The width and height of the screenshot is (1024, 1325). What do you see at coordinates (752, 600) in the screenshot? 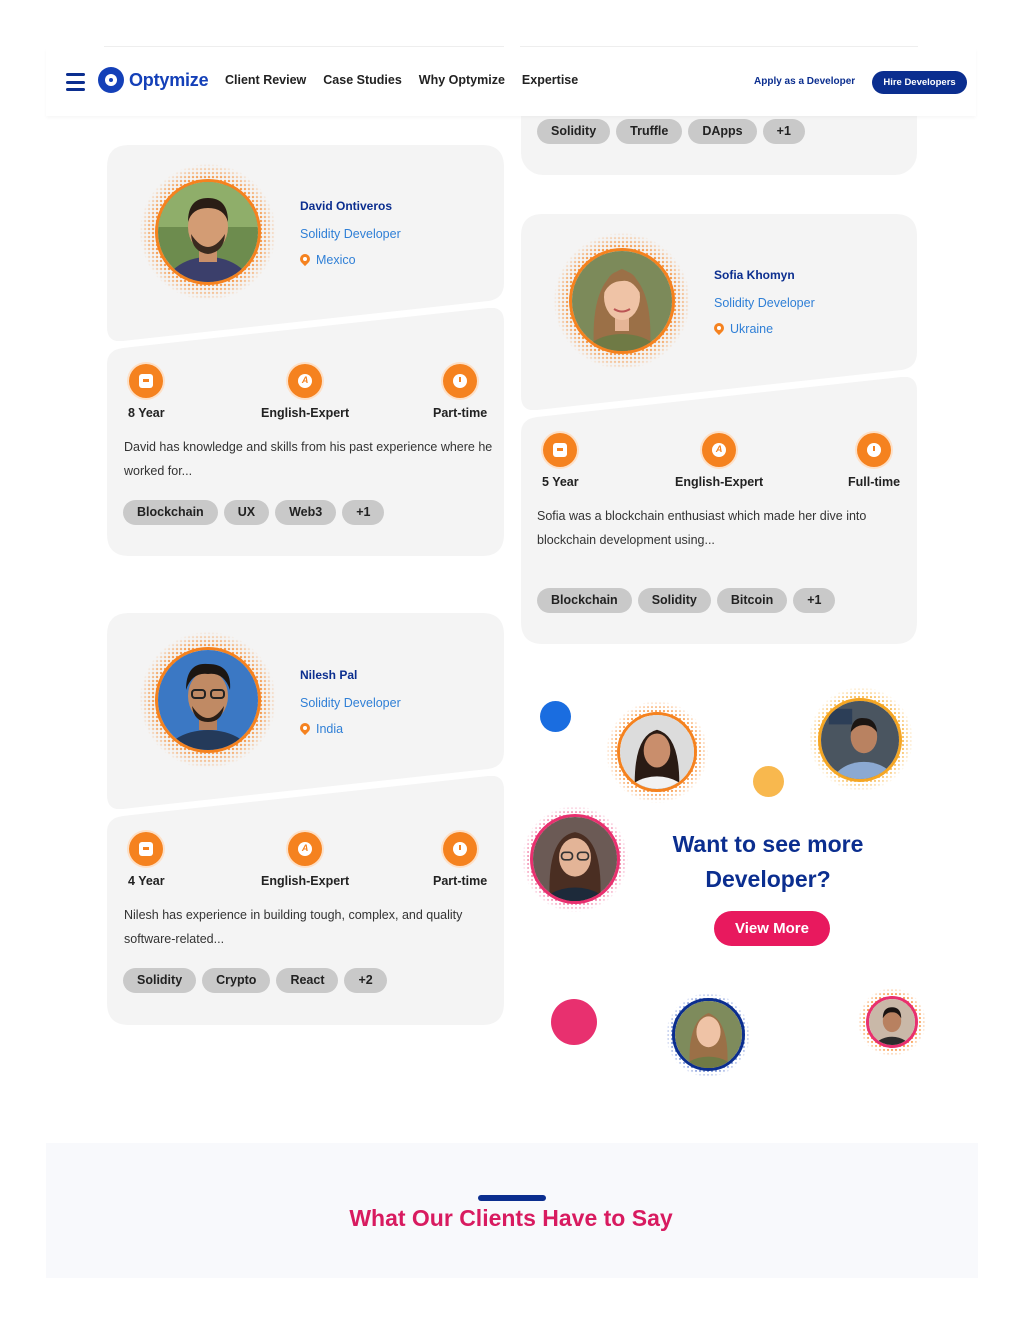
I see `skill-tag: Bitcoin` at bounding box center [752, 600].